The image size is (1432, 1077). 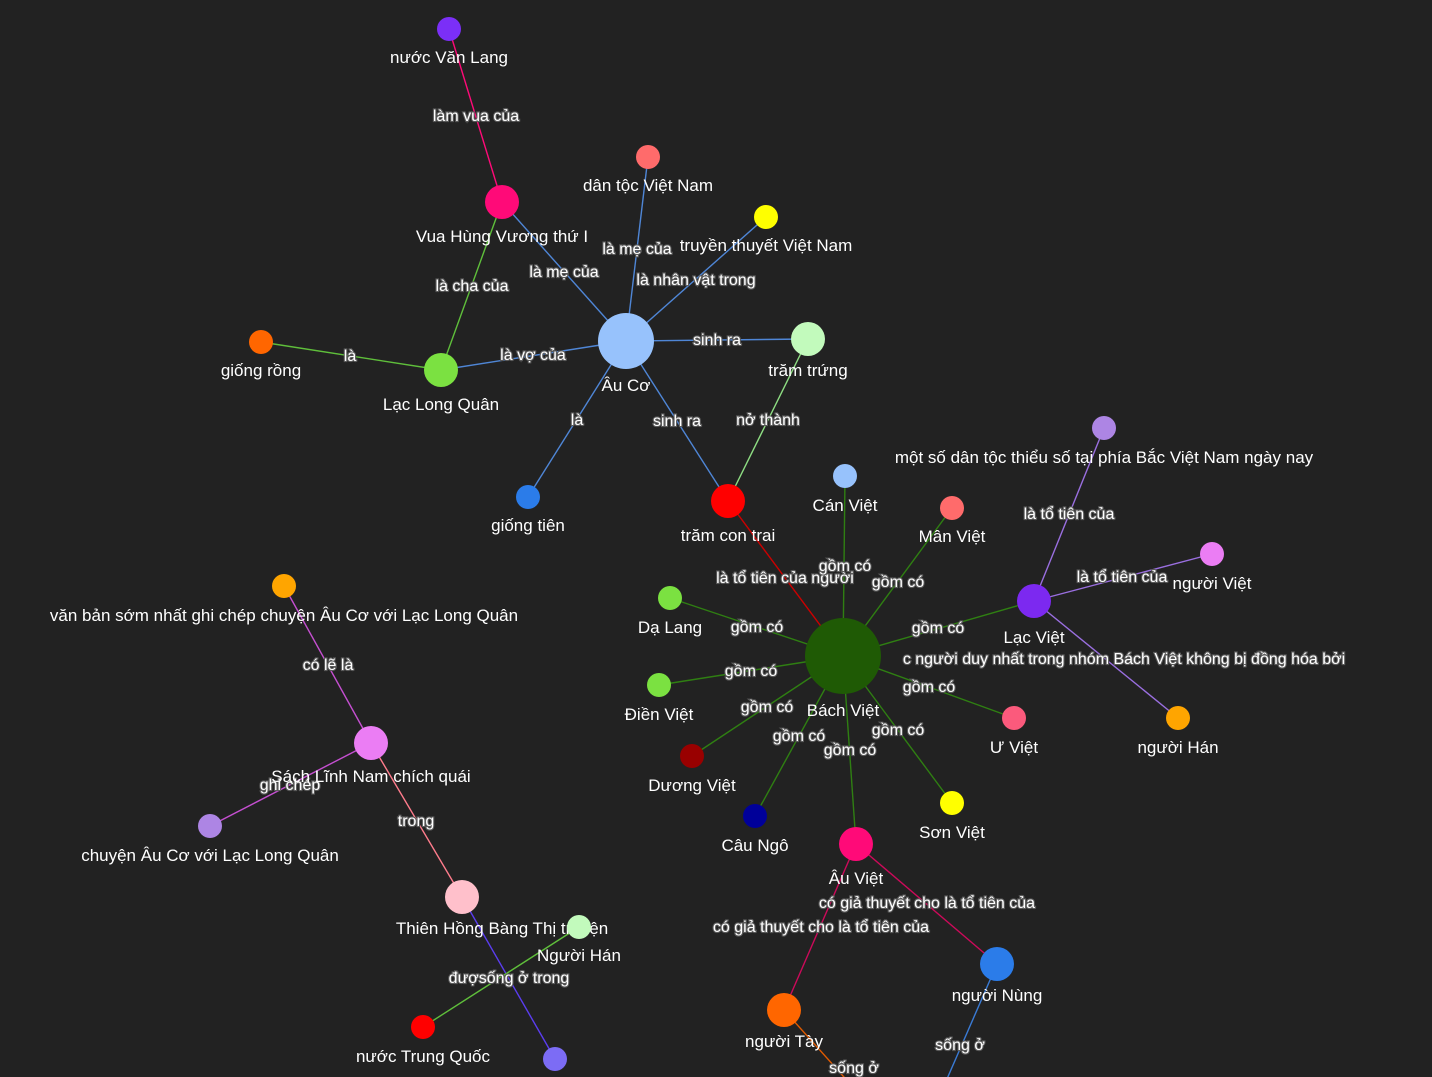 I want to click on edge-label-tram-trung-to-tram-con-trai: nở thành, so click(x=768, y=420).